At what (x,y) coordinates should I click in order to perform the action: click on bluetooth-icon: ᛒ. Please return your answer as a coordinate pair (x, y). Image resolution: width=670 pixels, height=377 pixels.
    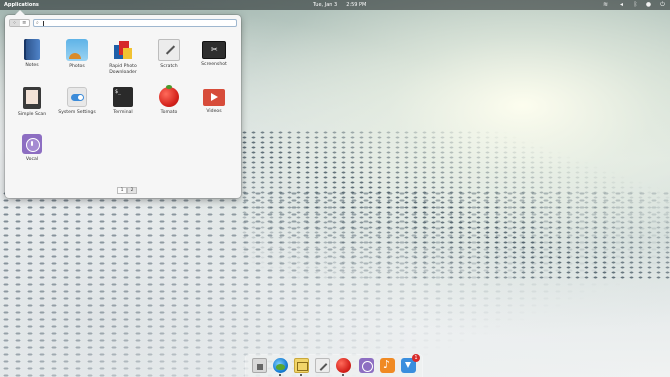
    Looking at the image, I should click on (635, 5).